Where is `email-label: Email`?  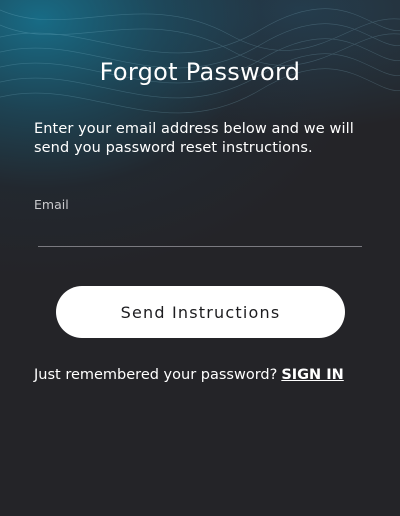
email-label: Email is located at coordinates (51, 204).